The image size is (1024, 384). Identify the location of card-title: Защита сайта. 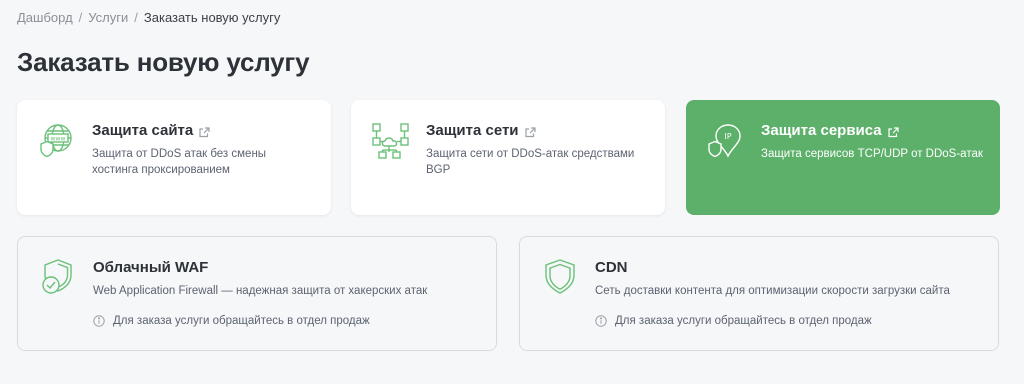
(143, 130).